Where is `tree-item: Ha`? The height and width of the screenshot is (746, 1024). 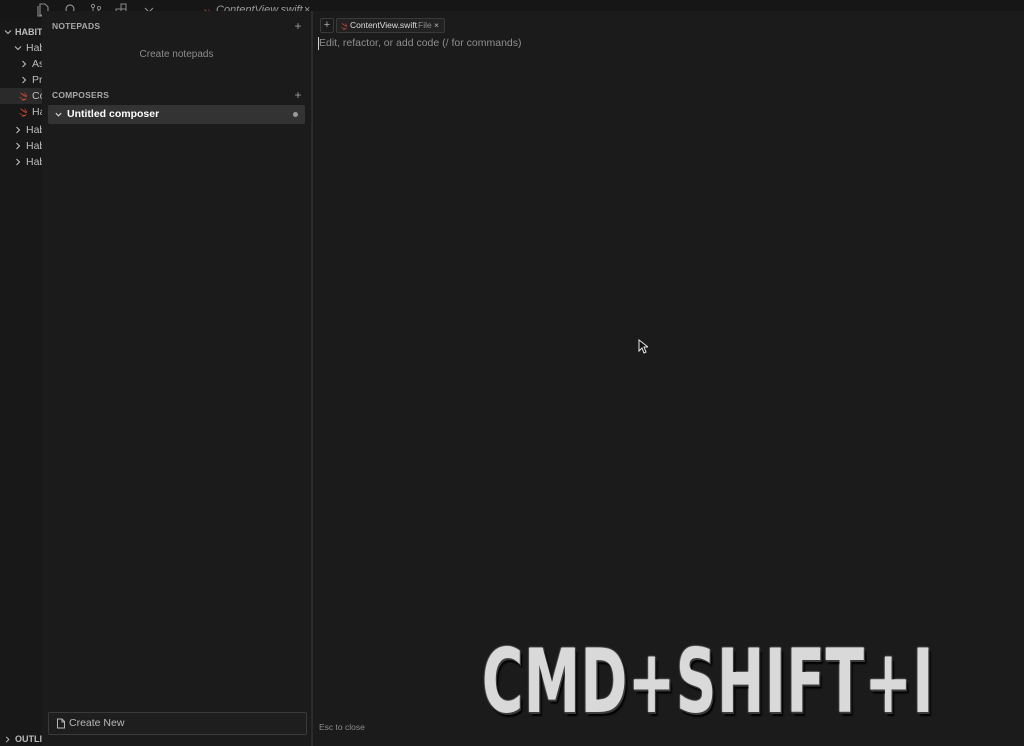
tree-item: Ha is located at coordinates (21, 112).